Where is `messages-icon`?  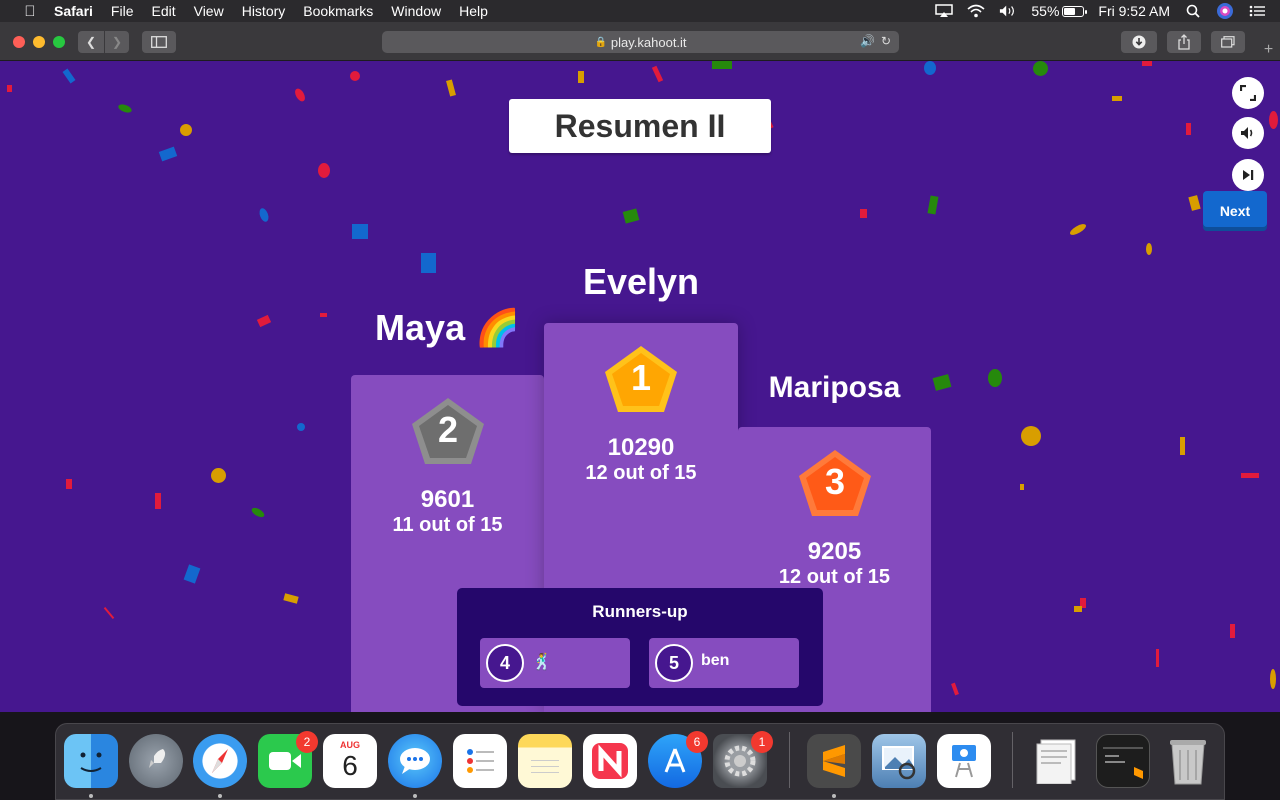 messages-icon is located at coordinates (415, 761).